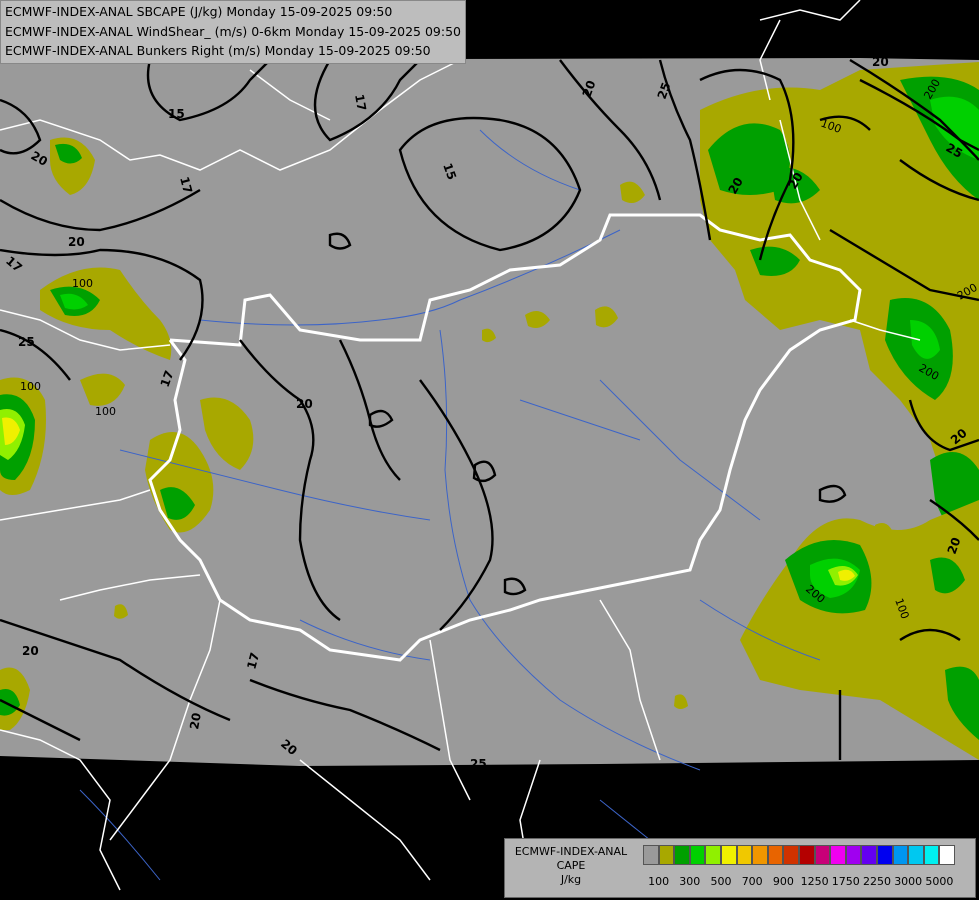  Describe the element at coordinates (571, 879) in the screenshot. I see `legend-title-units: J/kg` at that location.